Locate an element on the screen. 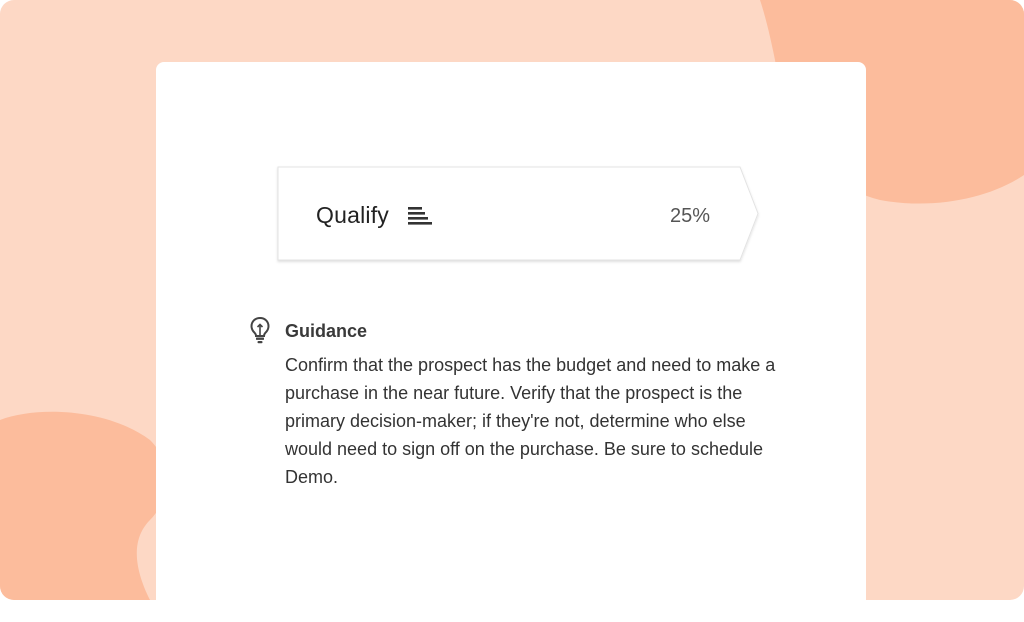 The height and width of the screenshot is (622, 1024). stage-label: Qualify is located at coordinates (352, 215).